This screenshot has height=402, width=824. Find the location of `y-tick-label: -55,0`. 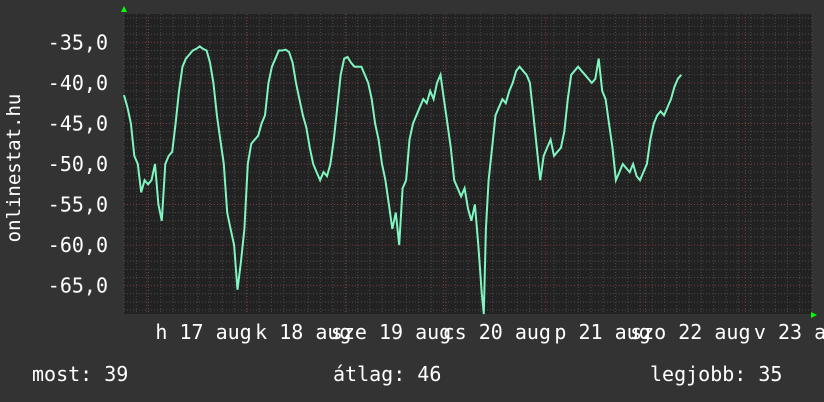

y-tick-label: -55,0 is located at coordinates (78, 205).